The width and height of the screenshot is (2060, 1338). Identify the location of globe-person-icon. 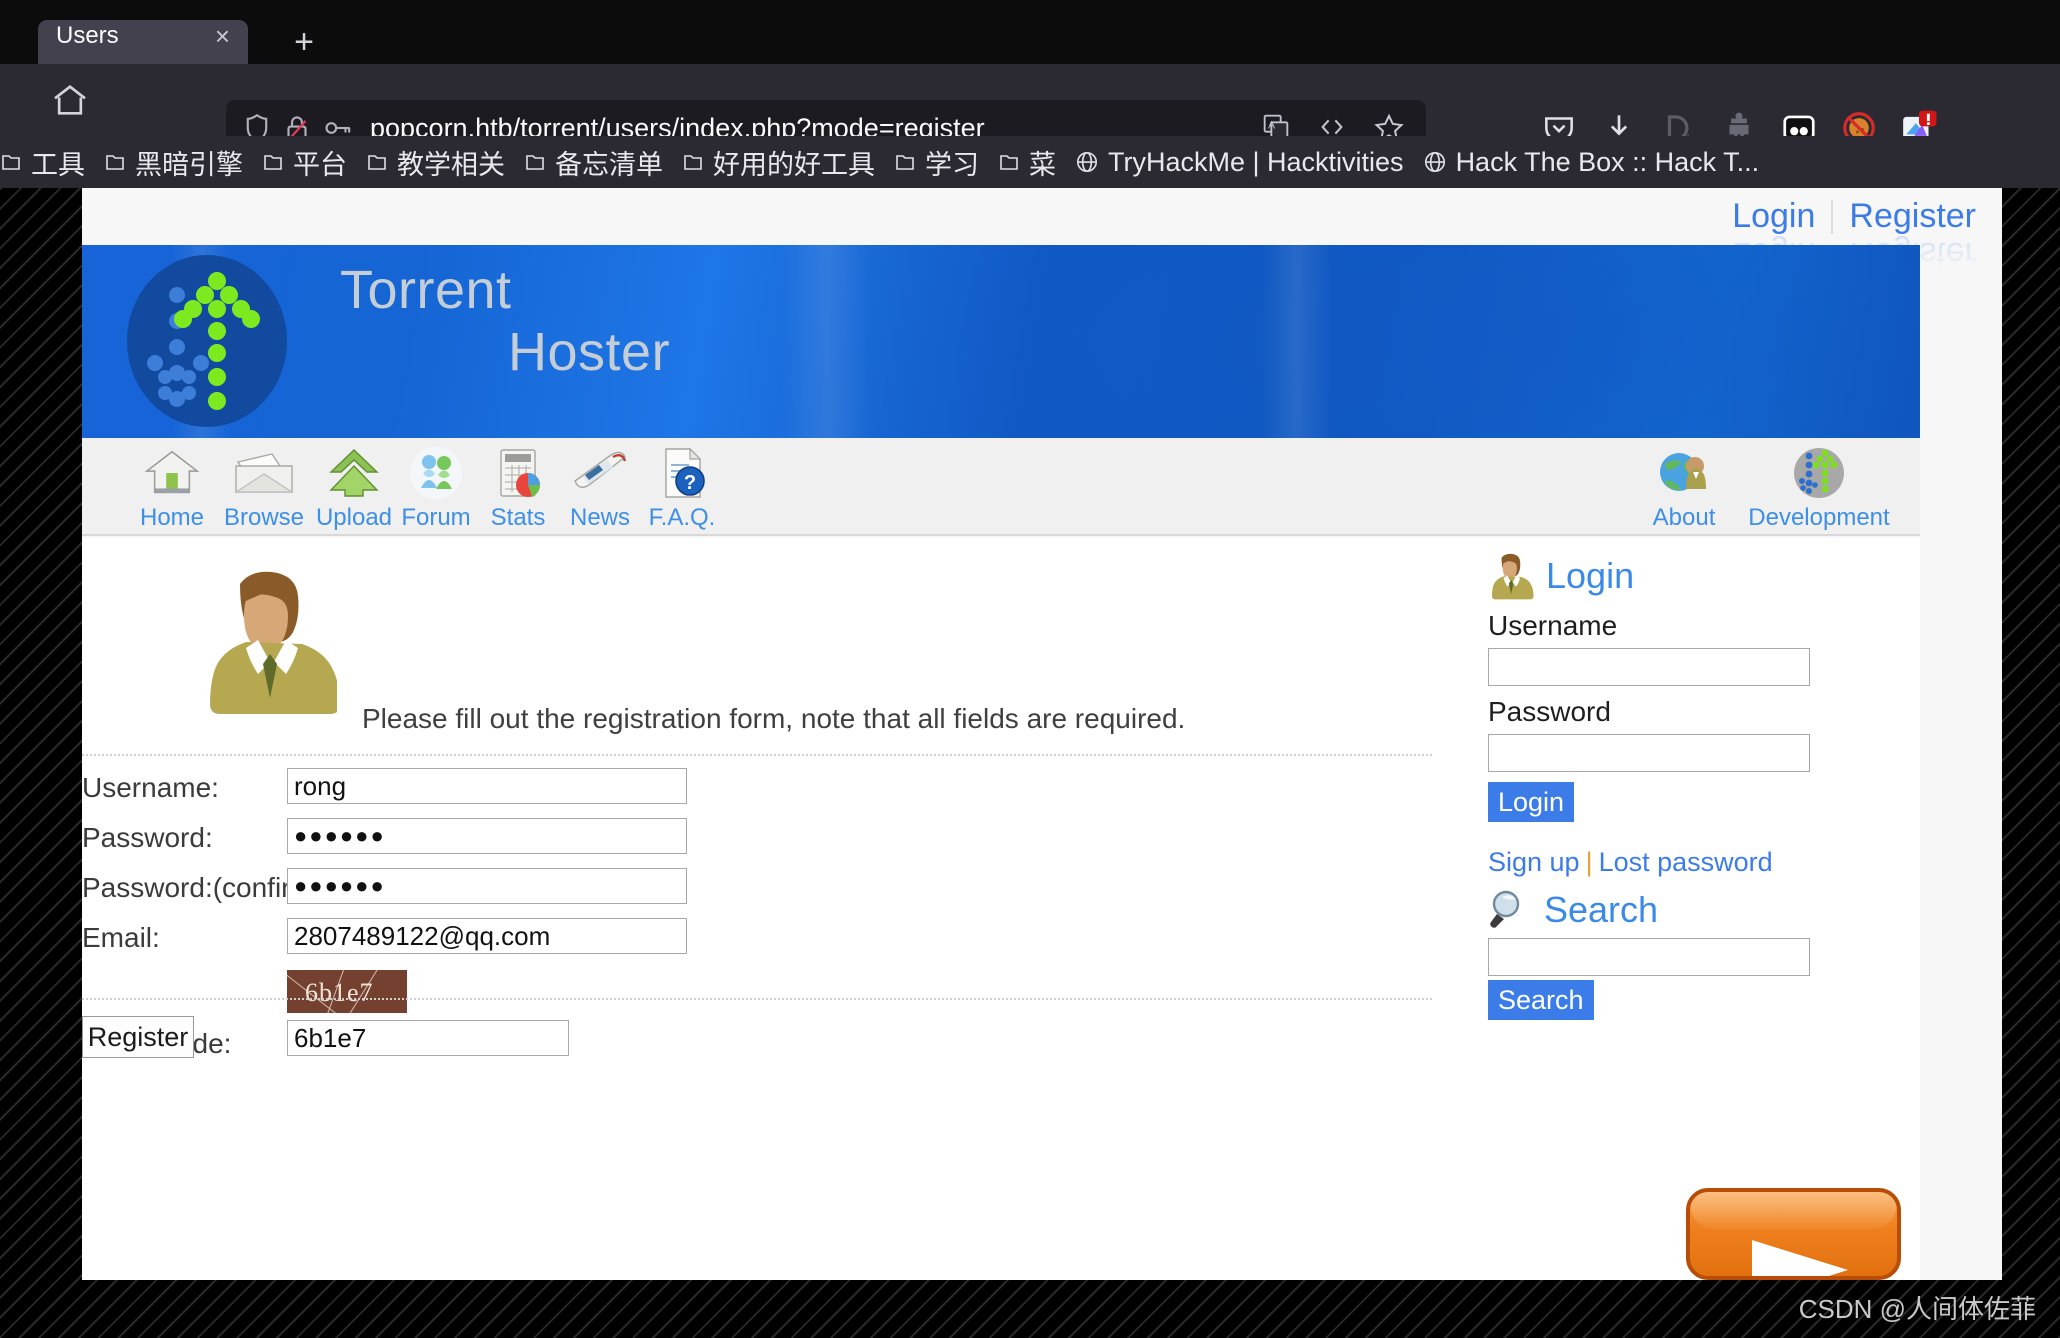
(1684, 473).